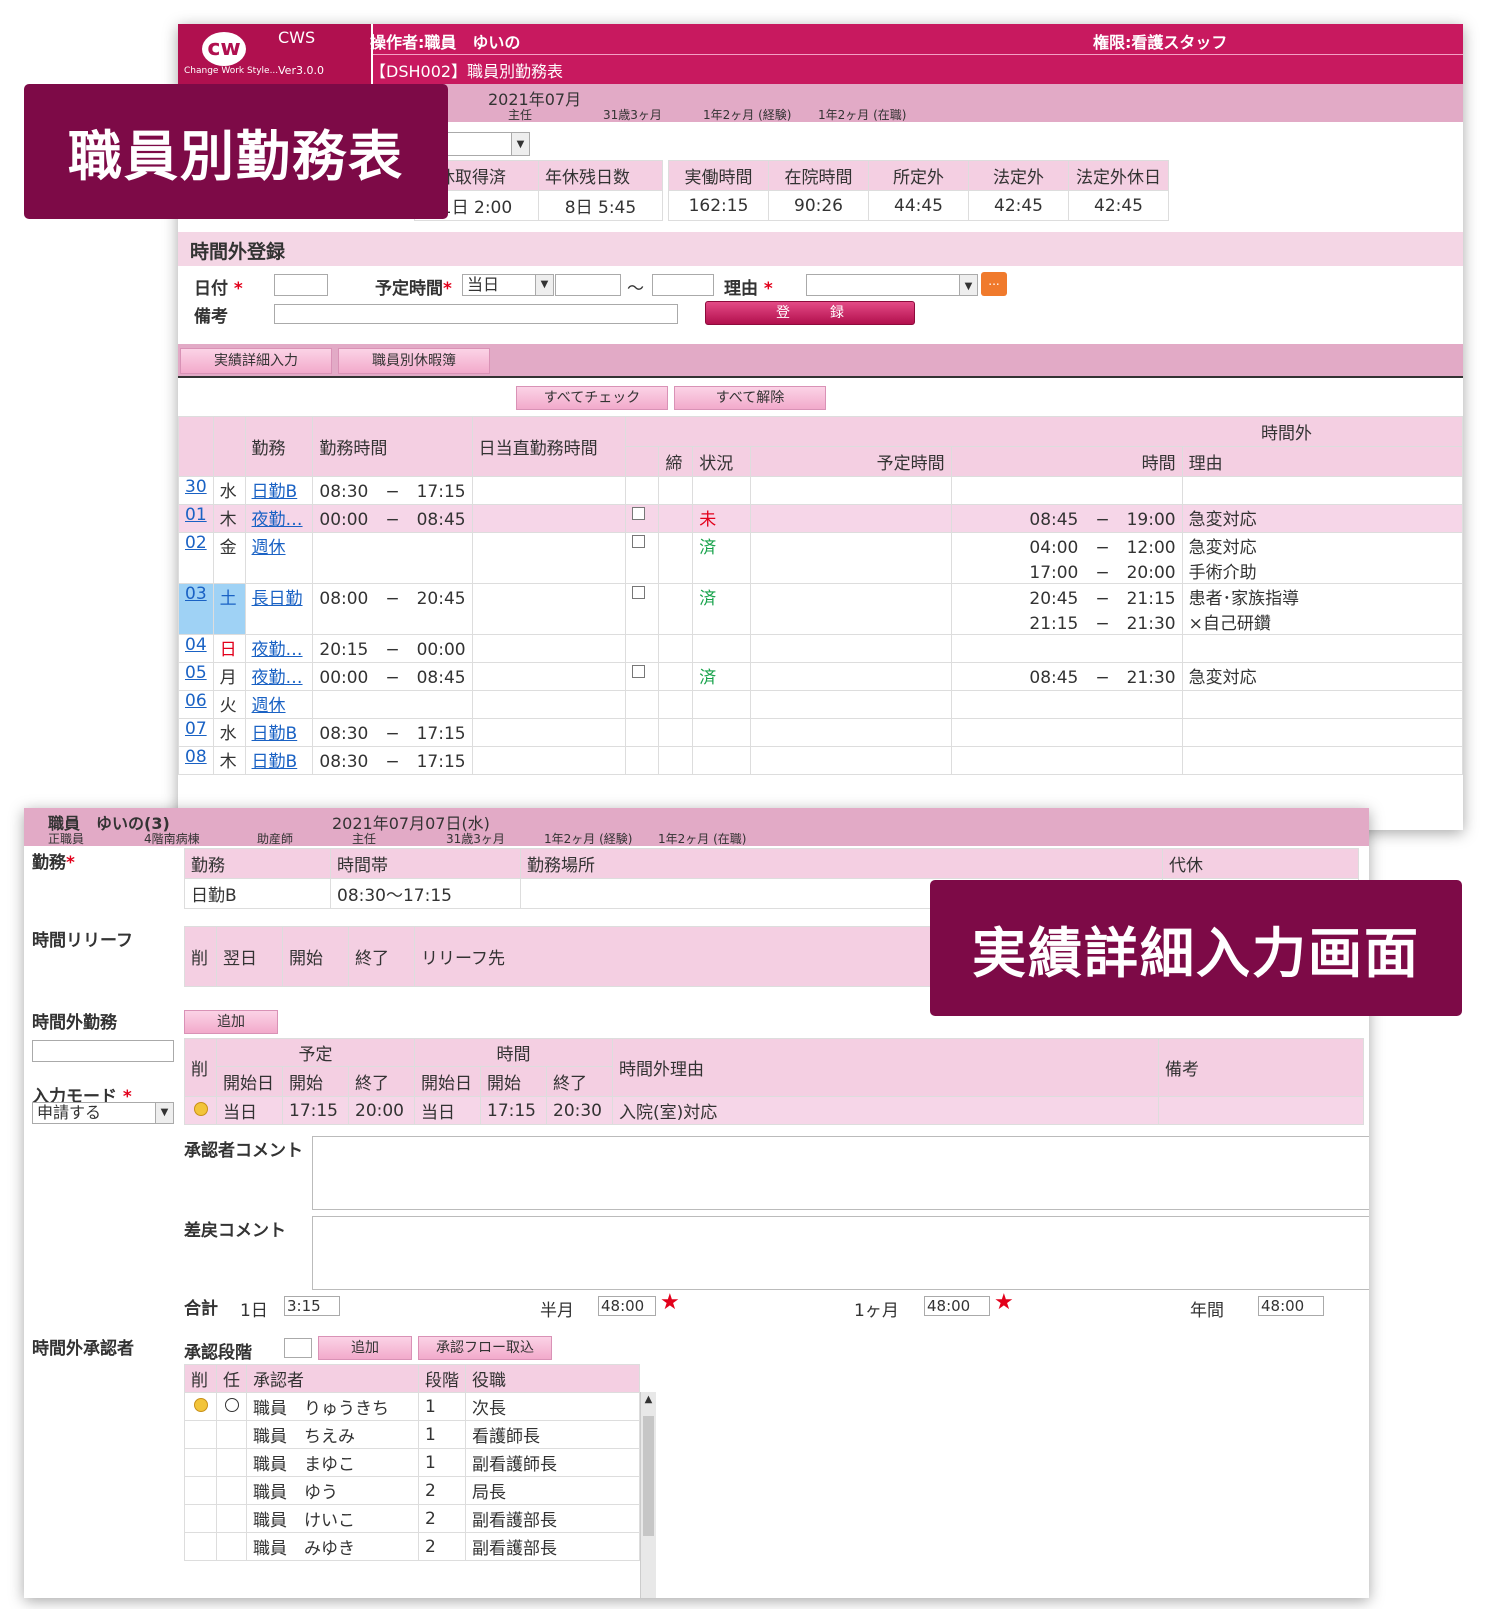  Describe the element at coordinates (476, 314) in the screenshot. I see `note-input` at that location.